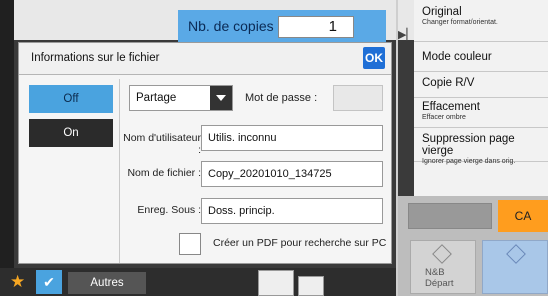  What do you see at coordinates (49, 282) in the screenshot?
I see `check-icon: ✔` at bounding box center [49, 282].